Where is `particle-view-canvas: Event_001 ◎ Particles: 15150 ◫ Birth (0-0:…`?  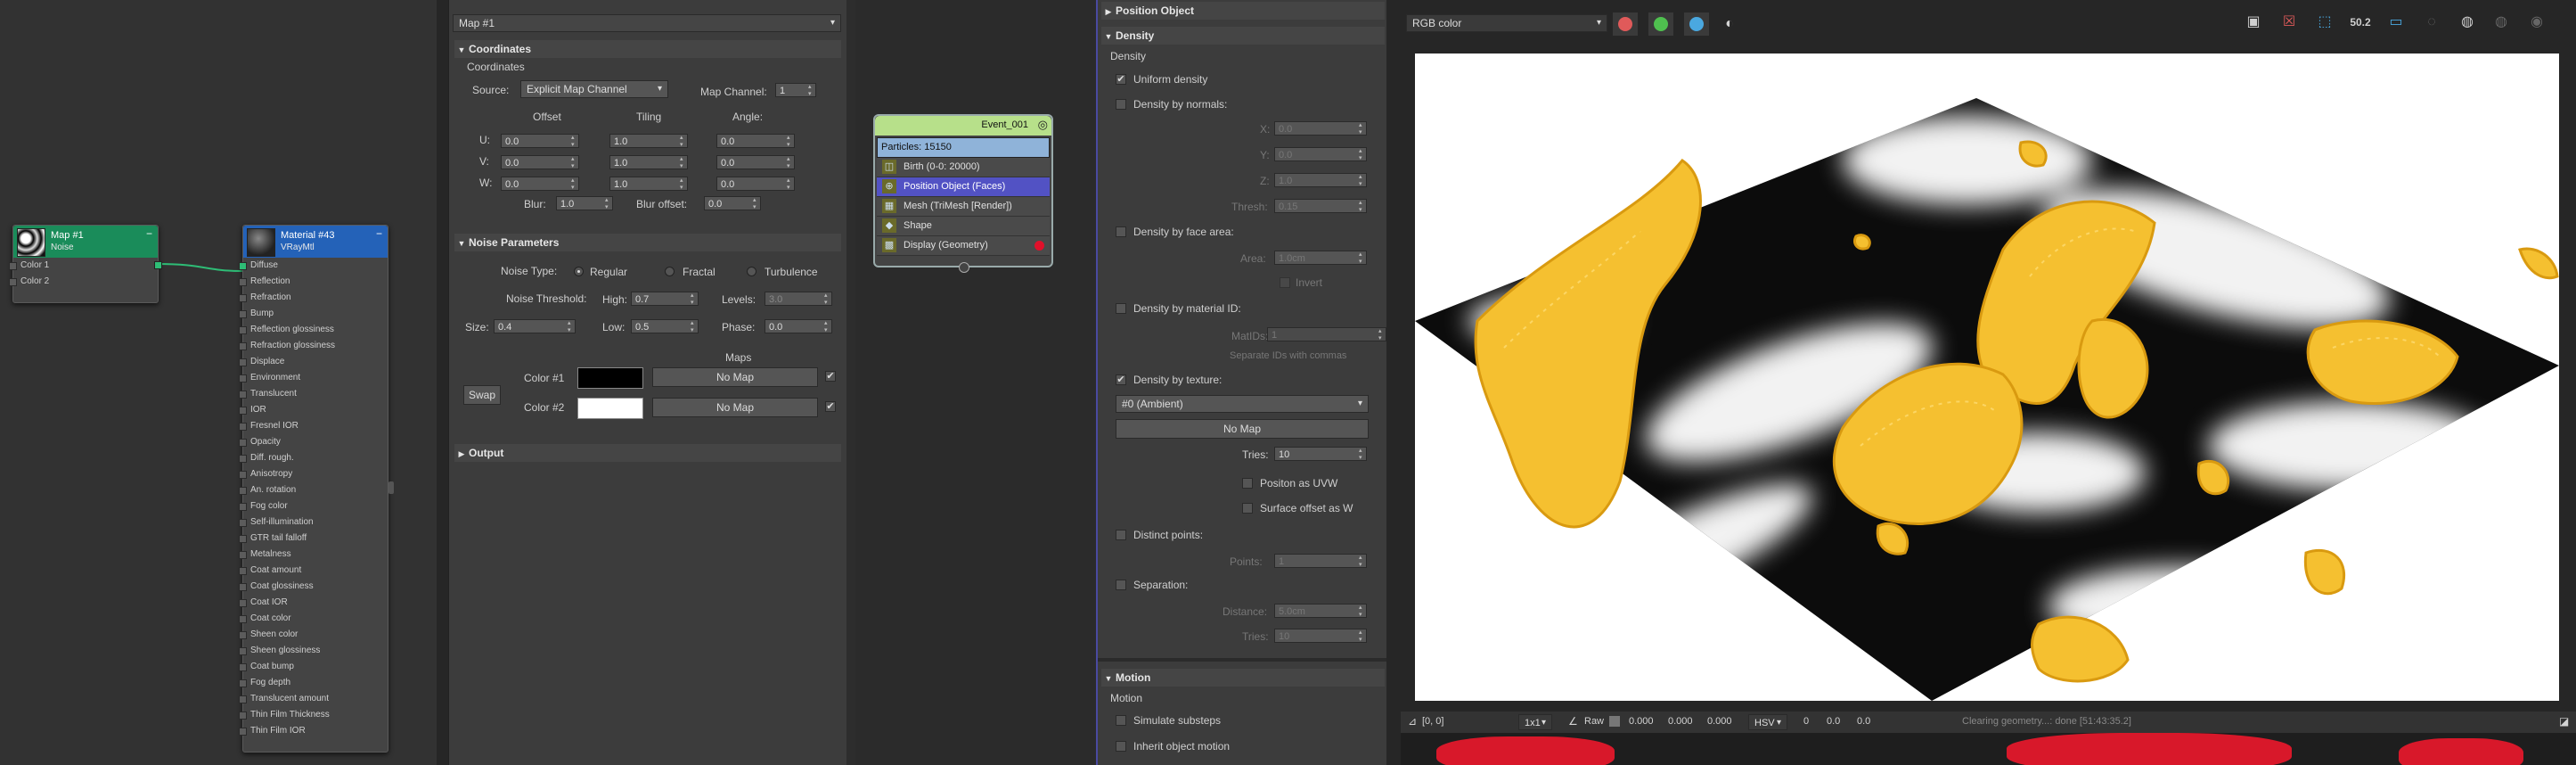
particle-view-canvas: Event_001 ◎ Particles: 15150 ◫ Birth (0-0:… is located at coordinates (975, 382).